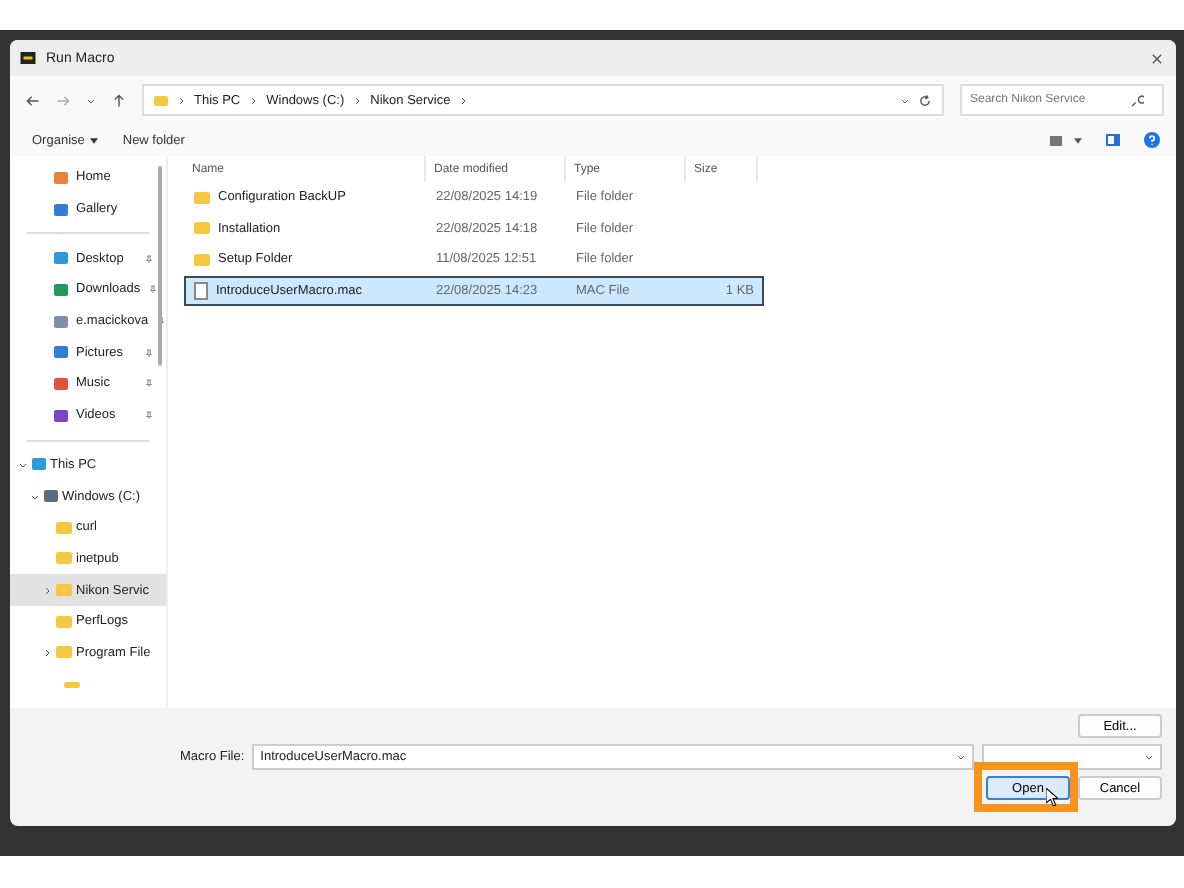 Image resolution: width=1184 pixels, height=888 pixels. I want to click on view-icon, so click(1056, 140).